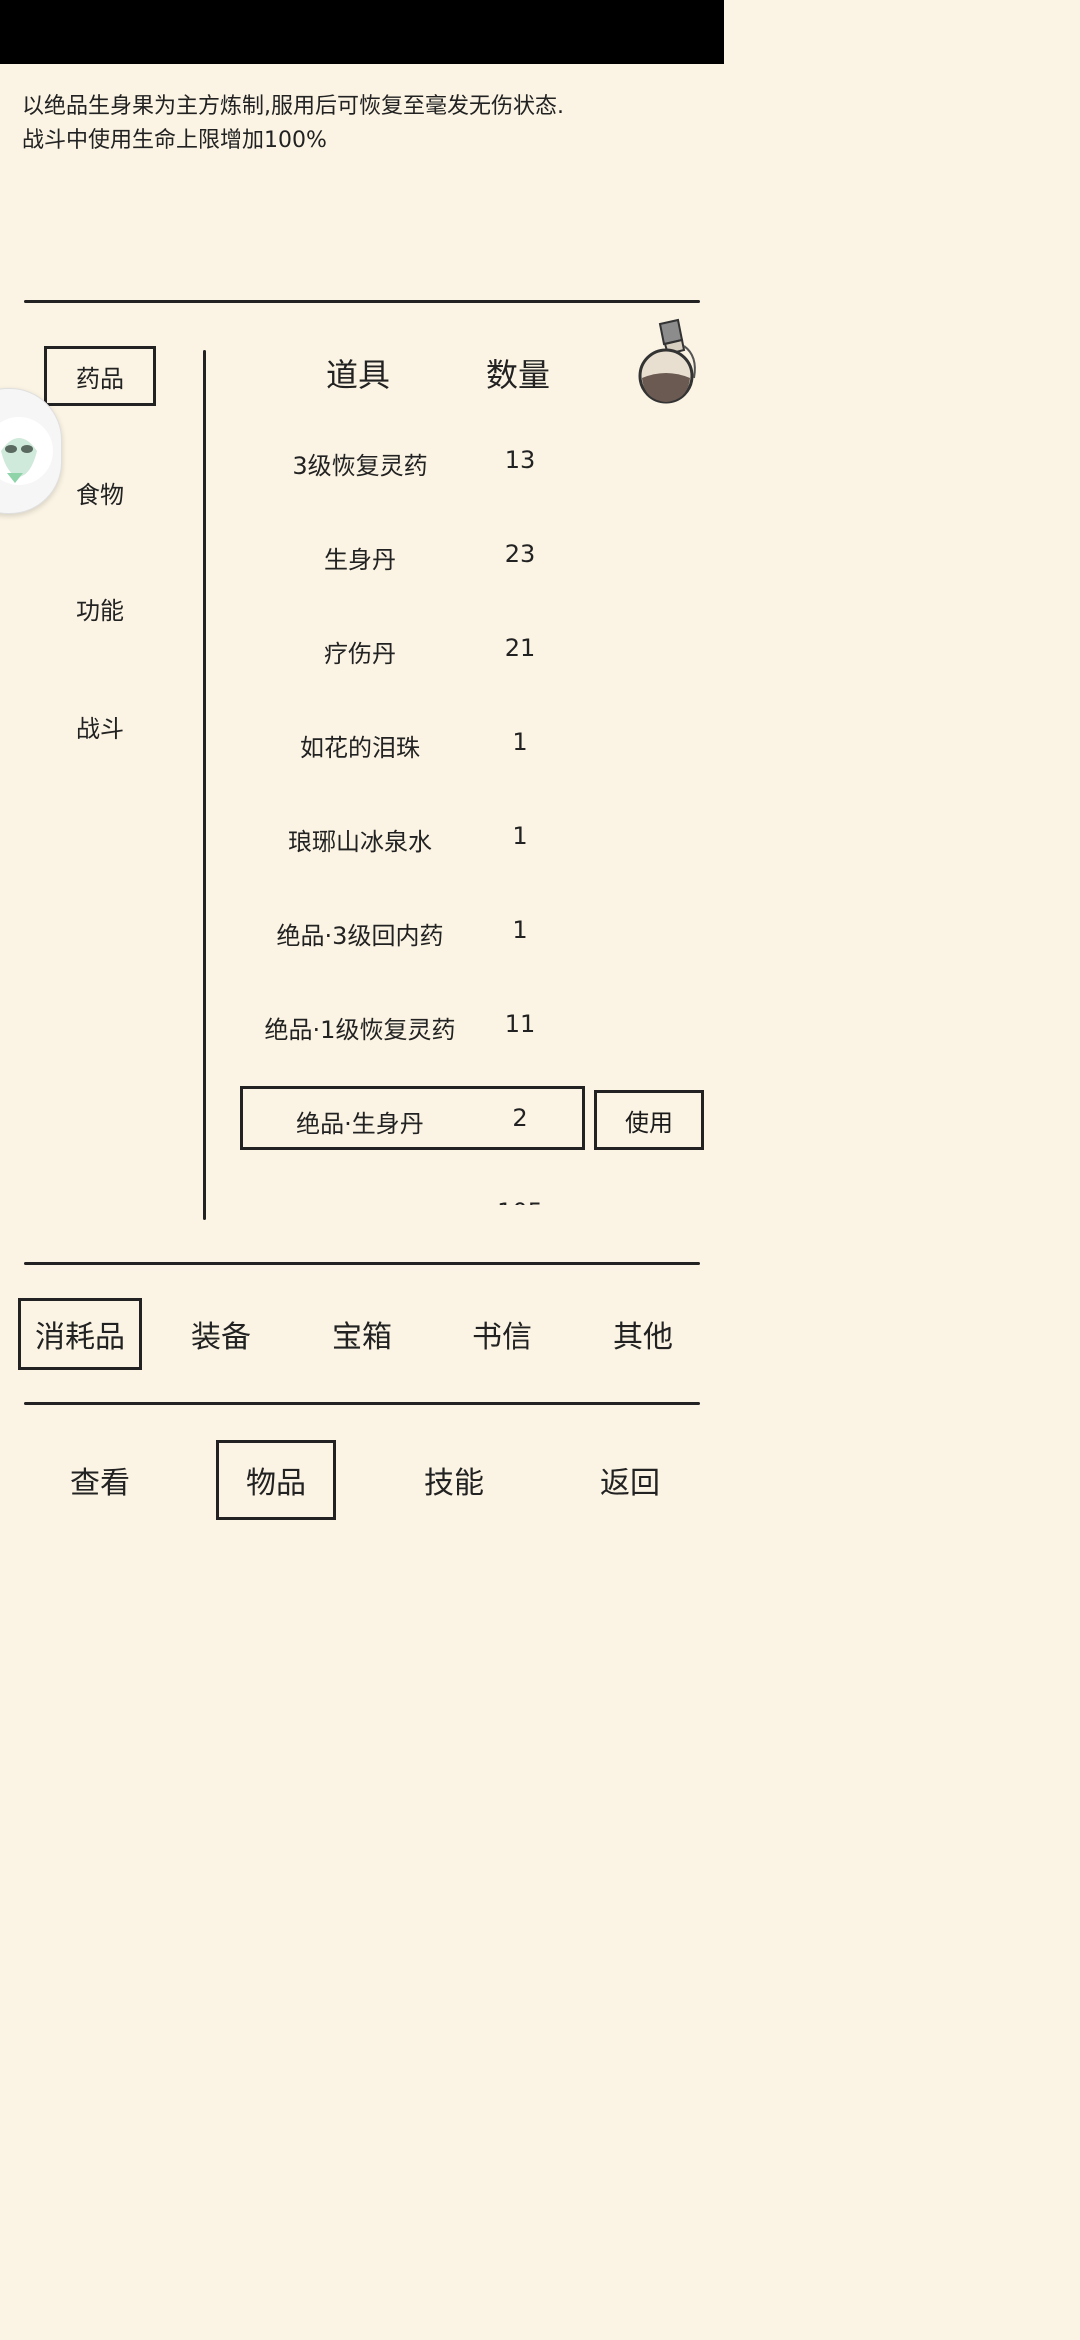 The height and width of the screenshot is (2340, 1080). I want to click on tab-equipment: 装备, so click(221, 1334).